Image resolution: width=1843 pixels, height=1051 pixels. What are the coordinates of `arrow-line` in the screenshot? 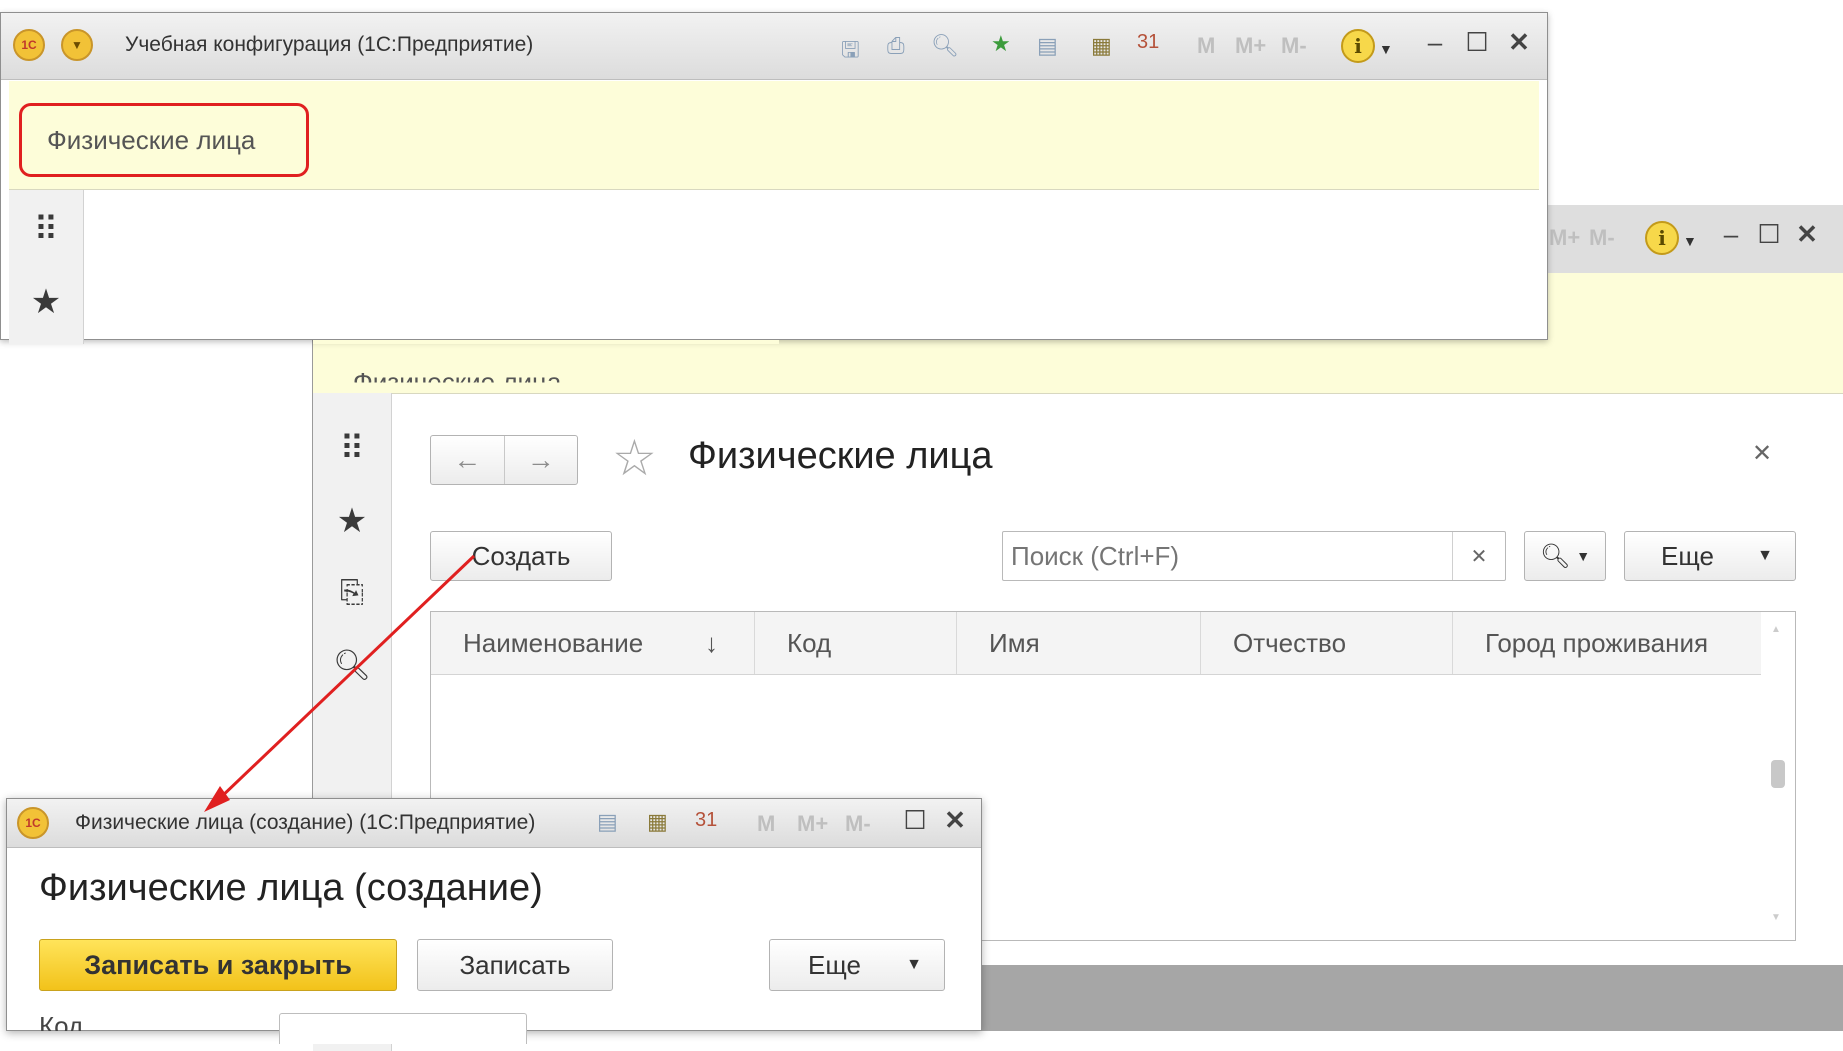 It's located at (346, 678).